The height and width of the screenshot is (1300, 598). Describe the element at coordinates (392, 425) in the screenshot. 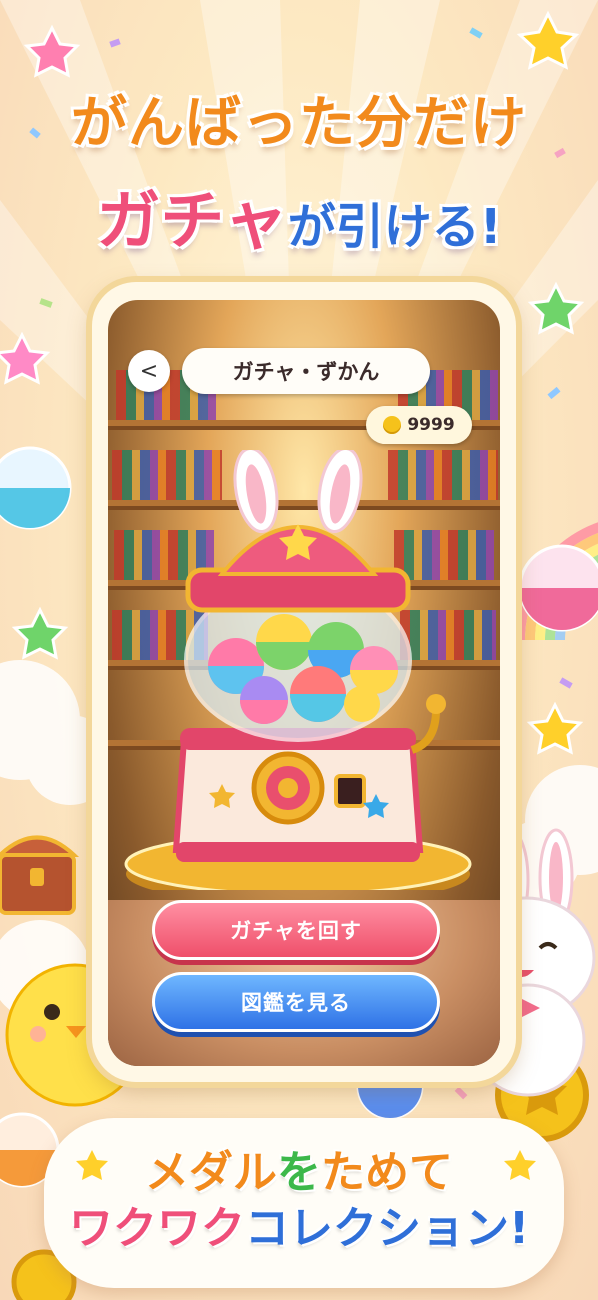

I see `coin-icon` at that location.